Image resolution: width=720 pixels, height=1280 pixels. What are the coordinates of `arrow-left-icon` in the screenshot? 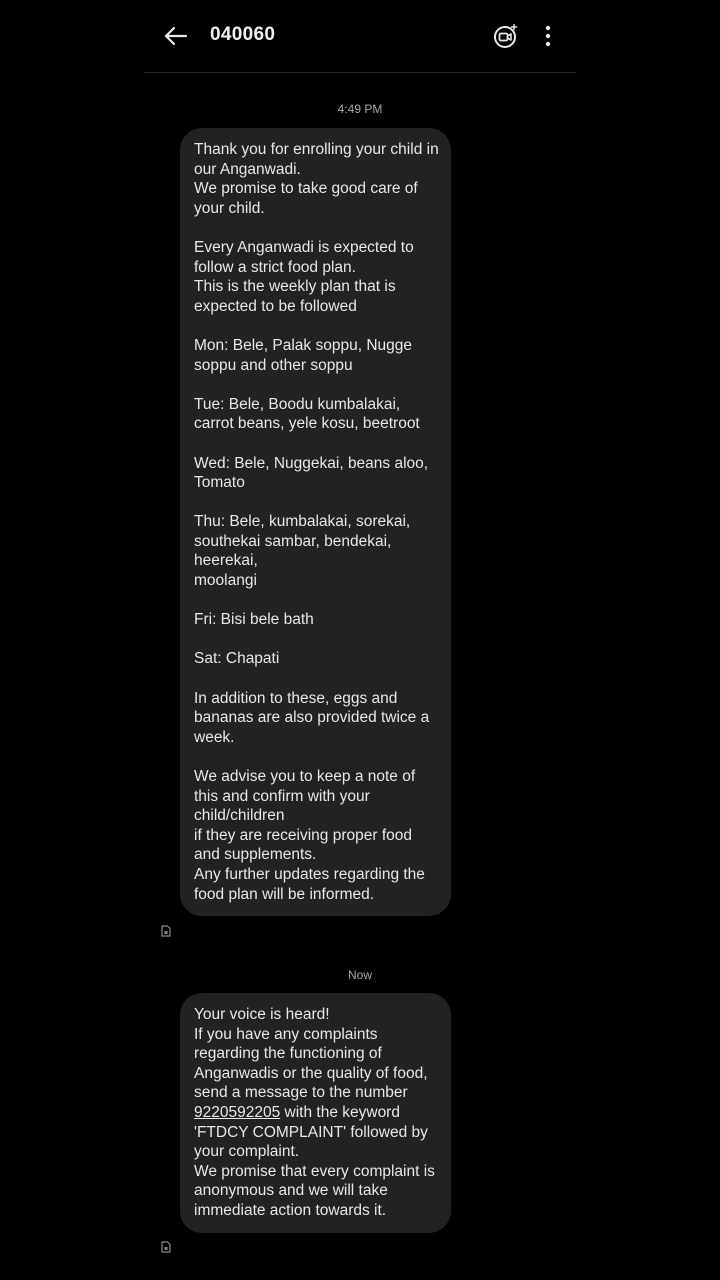 It's located at (176, 36).